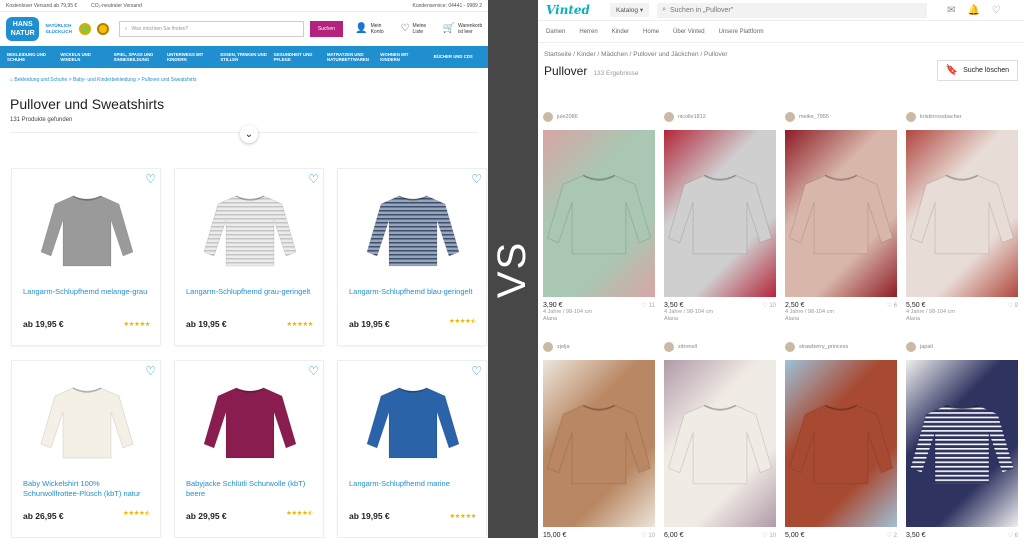 This screenshot has width=1024, height=538. I want to click on nav-item: Über Vinted, so click(689, 32).